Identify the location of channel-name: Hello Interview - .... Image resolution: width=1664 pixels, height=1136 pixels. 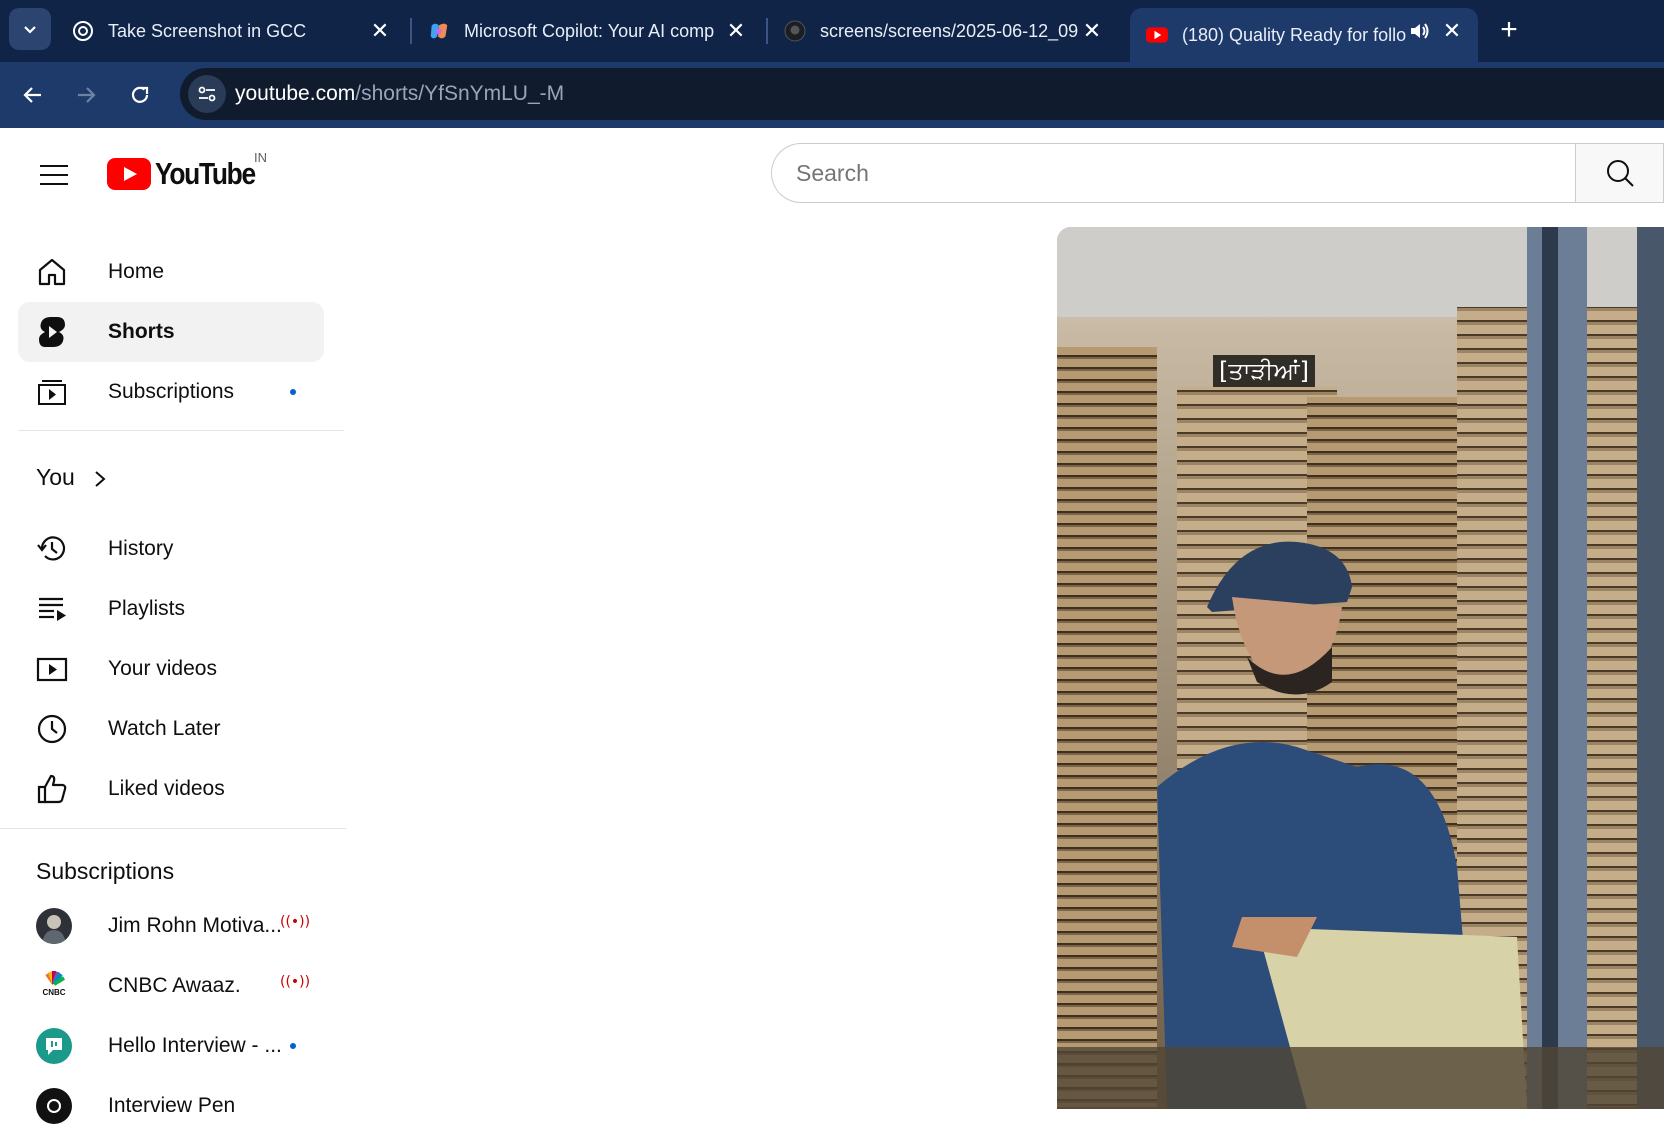
(195, 1045).